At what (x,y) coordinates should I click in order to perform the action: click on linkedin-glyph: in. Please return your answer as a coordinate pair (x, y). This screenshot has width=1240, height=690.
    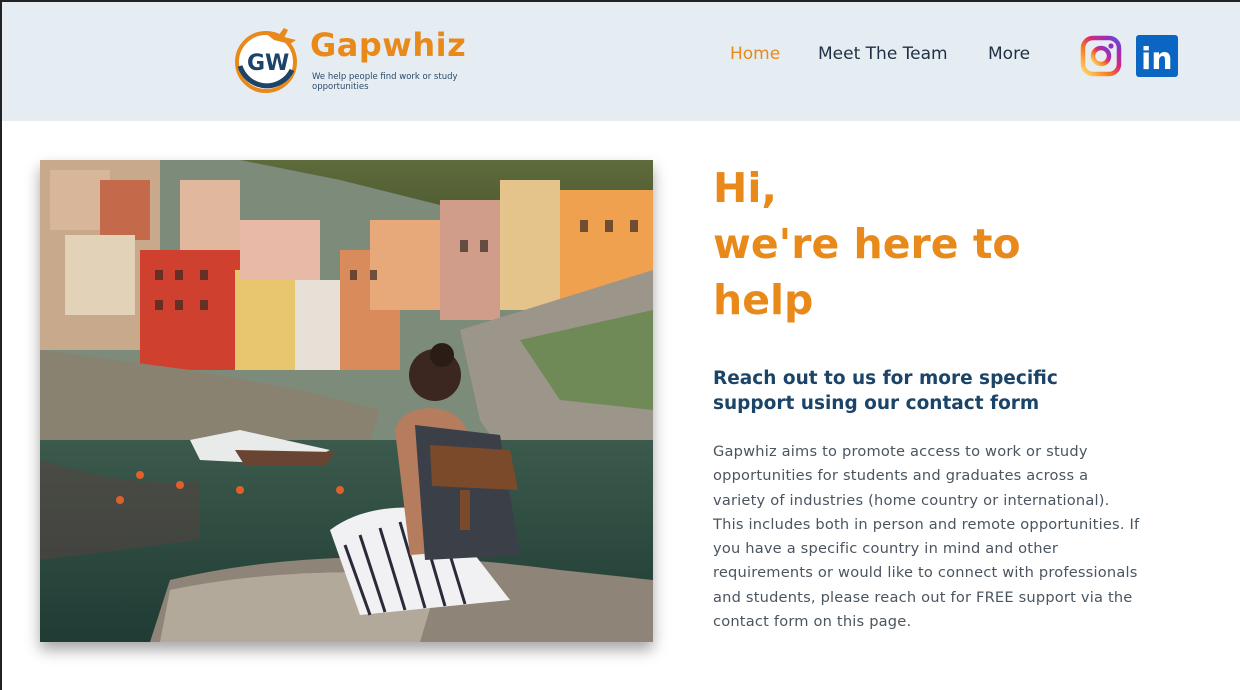
    Looking at the image, I should click on (1157, 59).